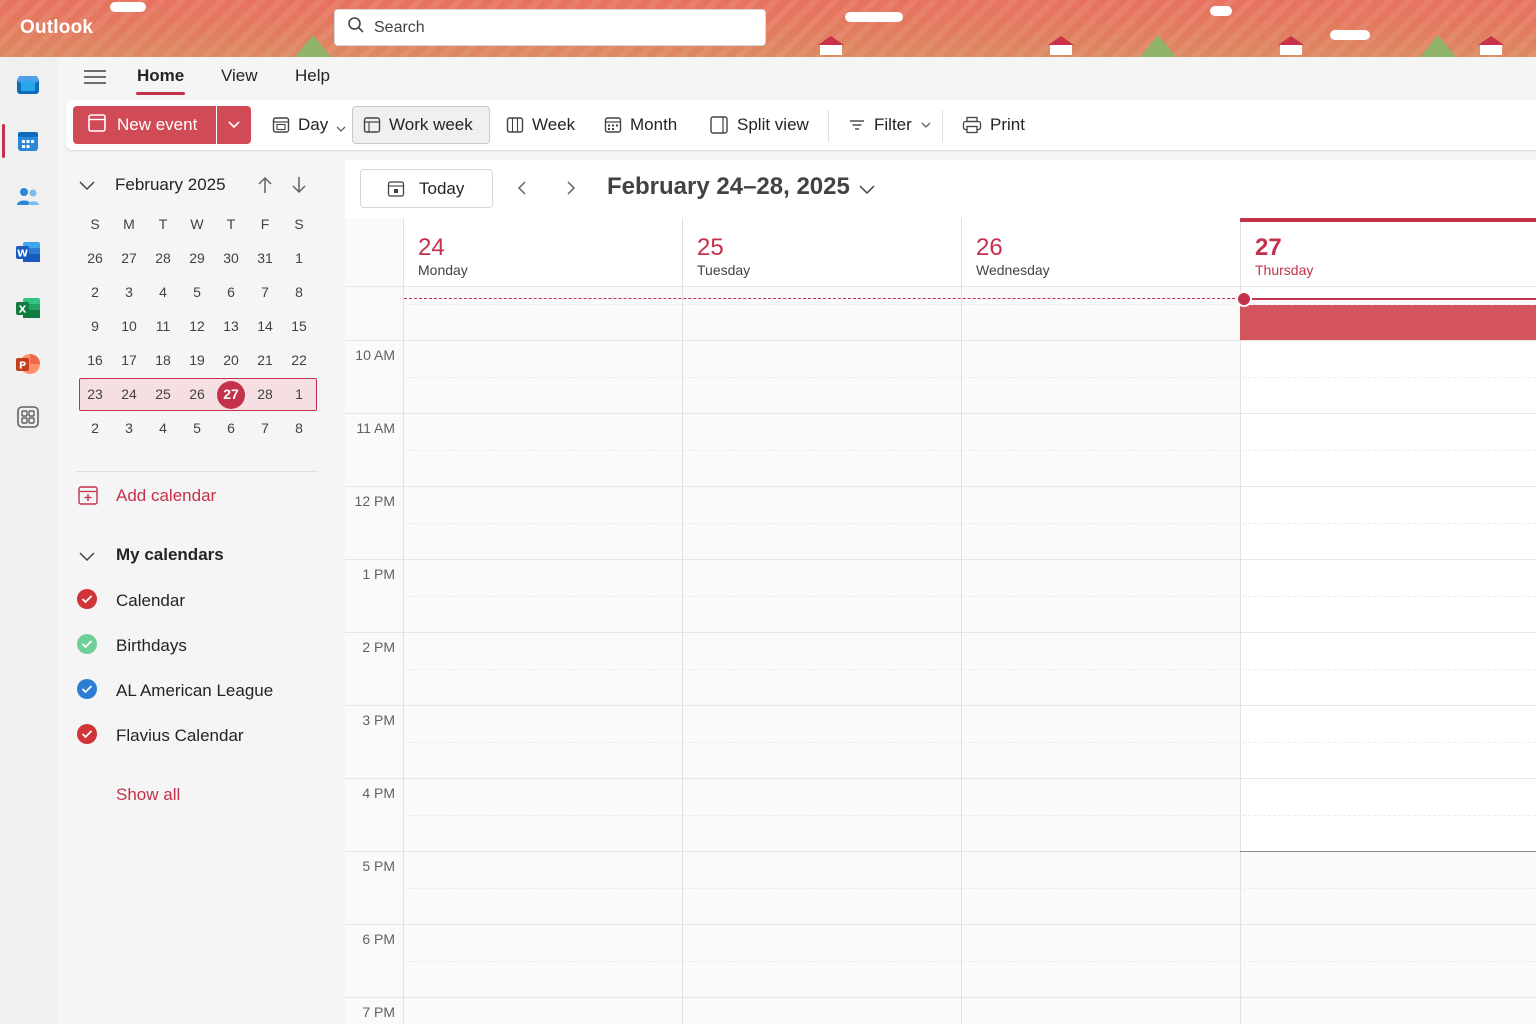 The width and height of the screenshot is (1536, 1024). I want to click on calendar-event, so click(1388, 322).